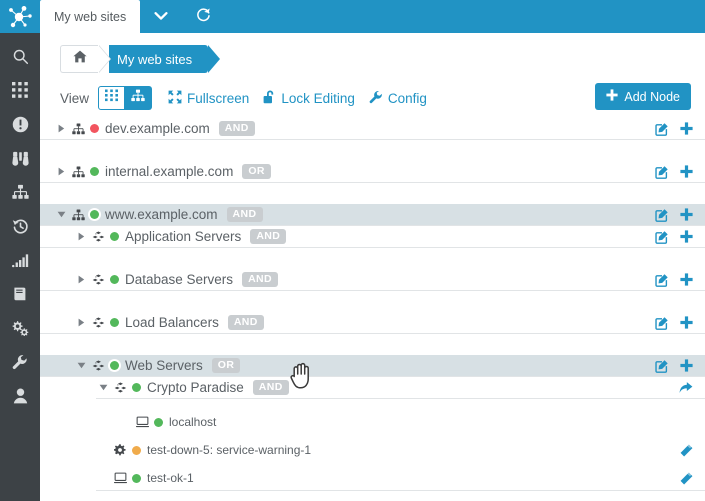 The height and width of the screenshot is (501, 705). I want to click on cogs-icon, so click(20, 328).